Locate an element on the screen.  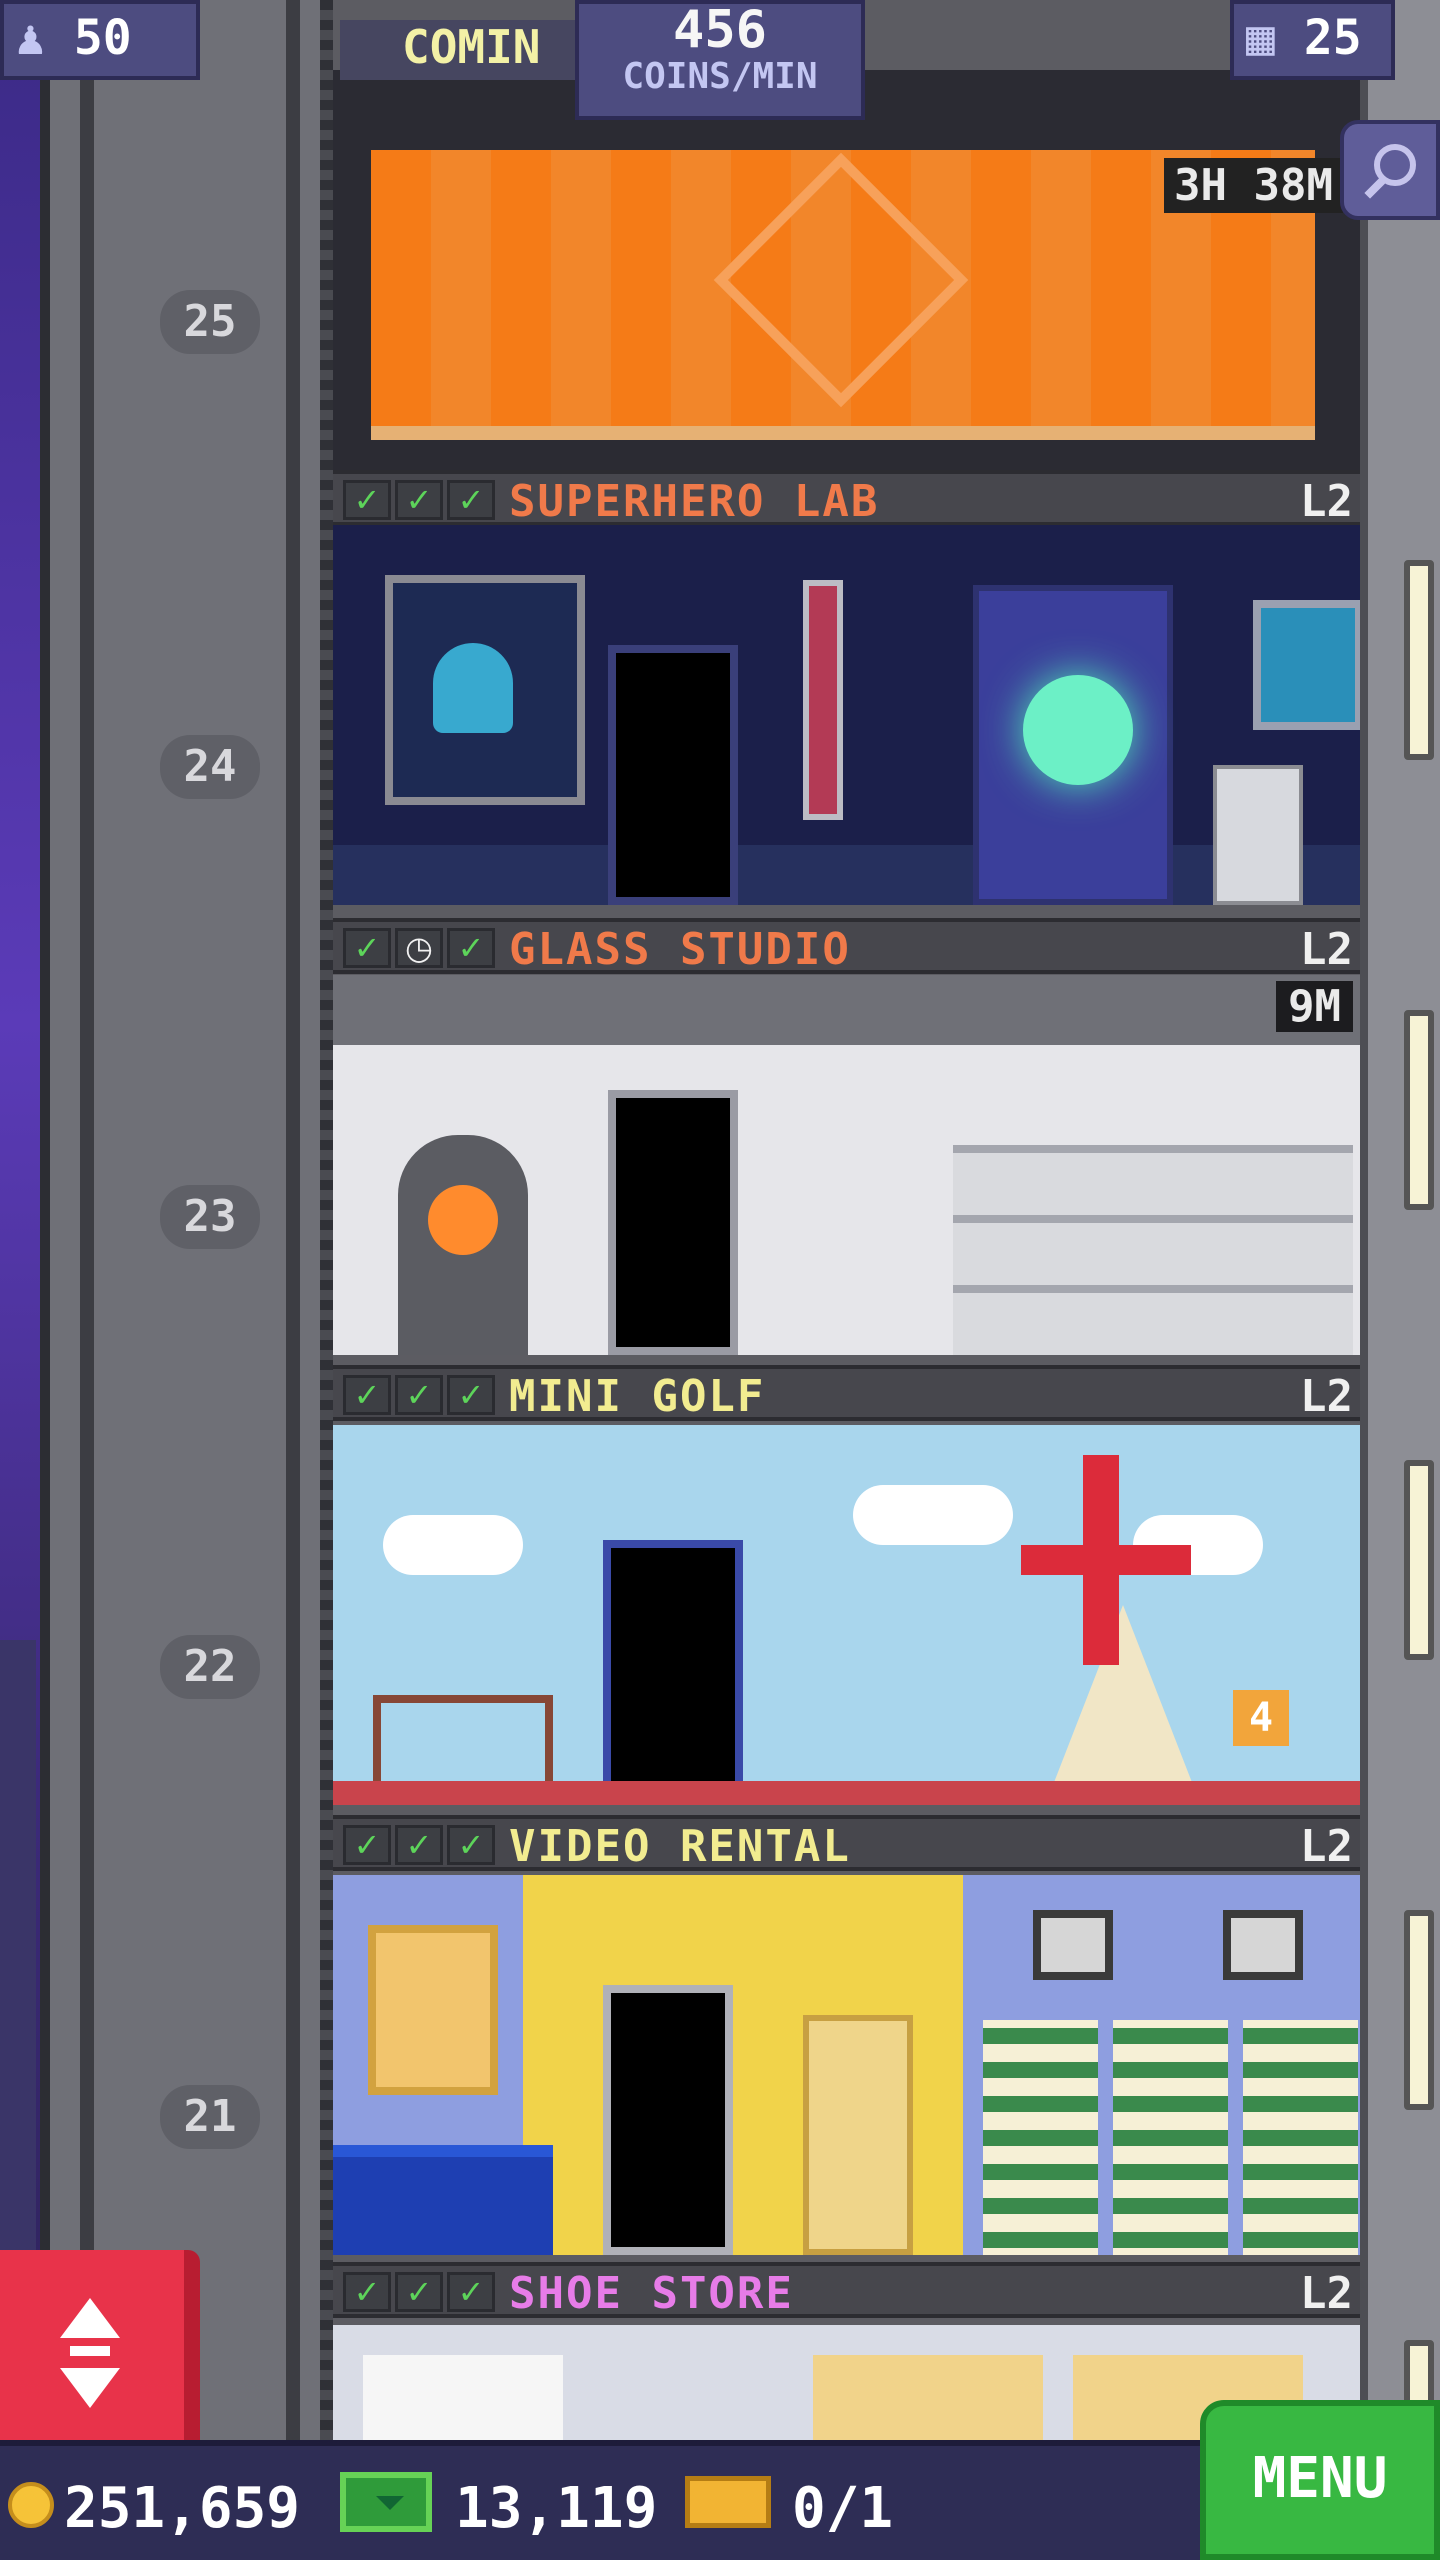
windmill is located at coordinates (1123, 1695).